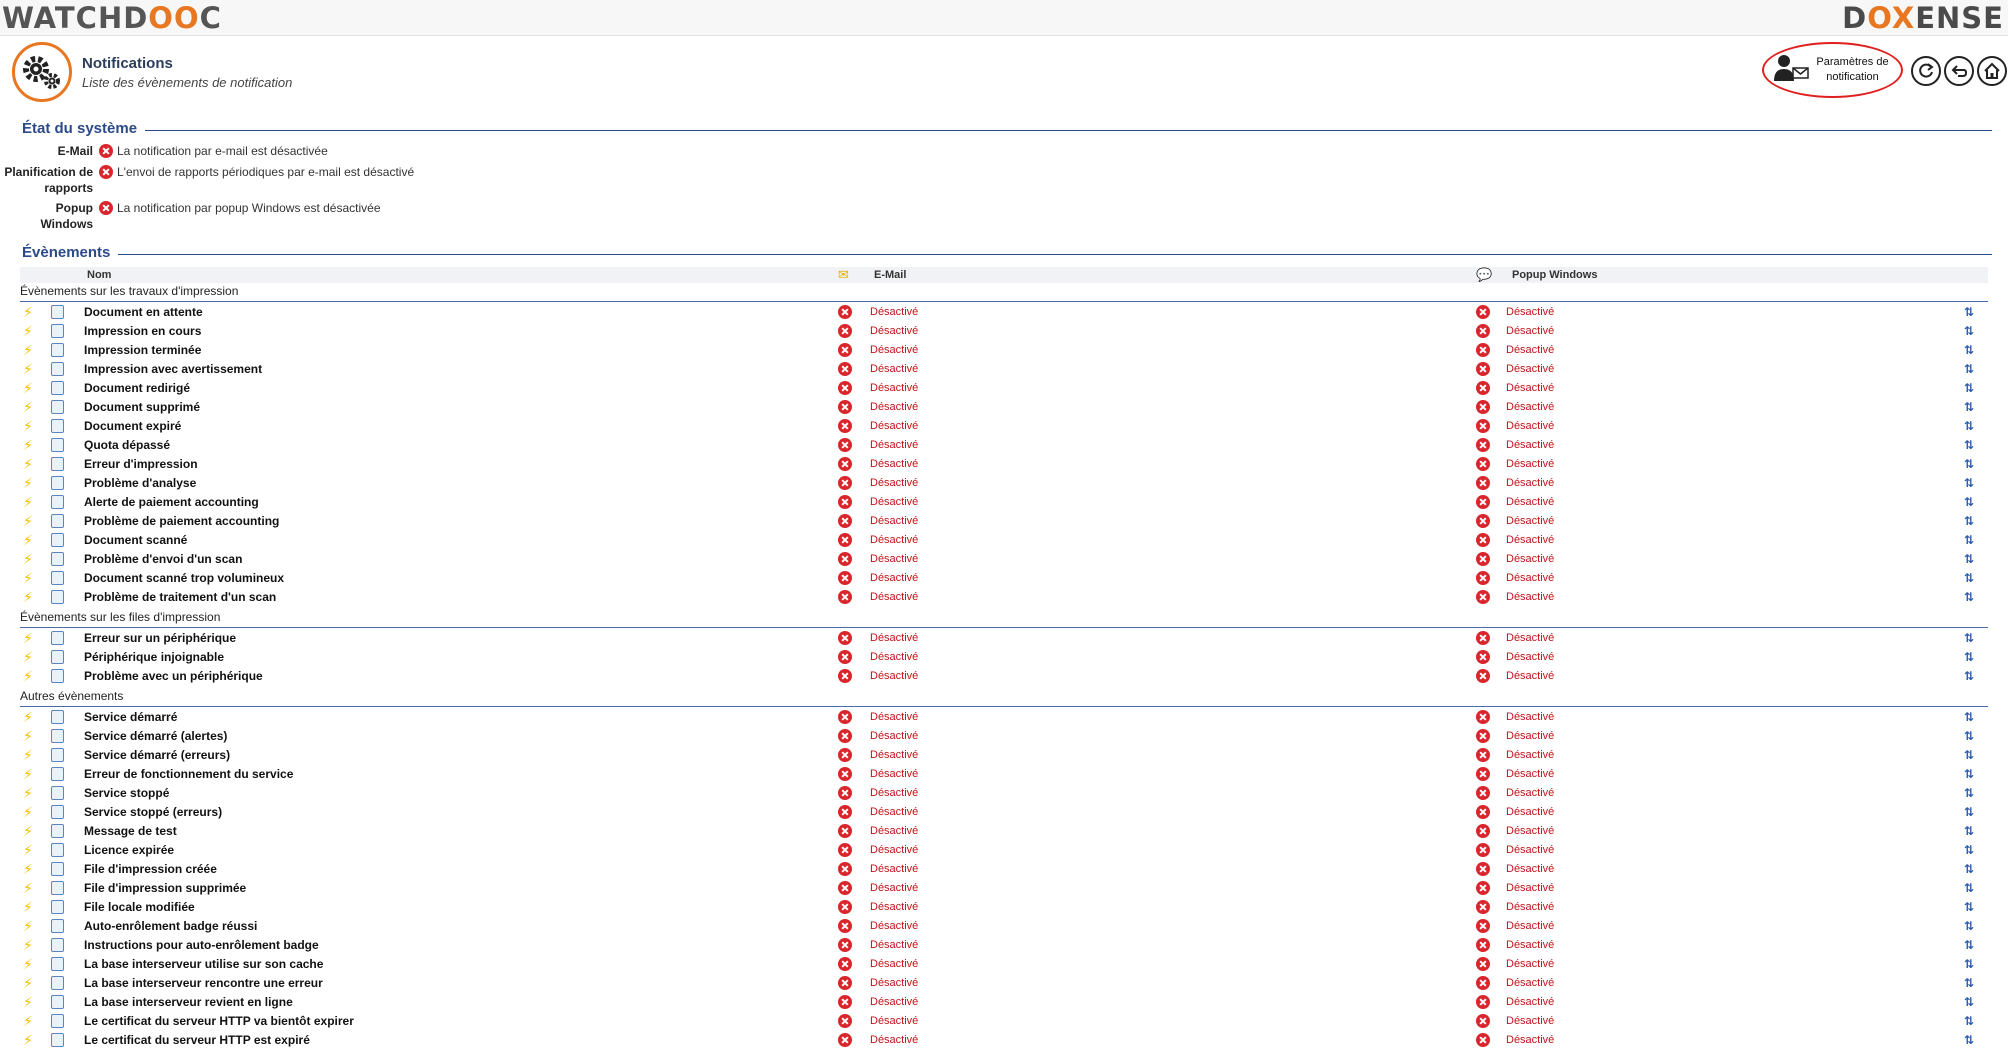  I want to click on event-row: ⚡ Document redirigé Désactivé Désactivé ⇅, so click(1004, 388).